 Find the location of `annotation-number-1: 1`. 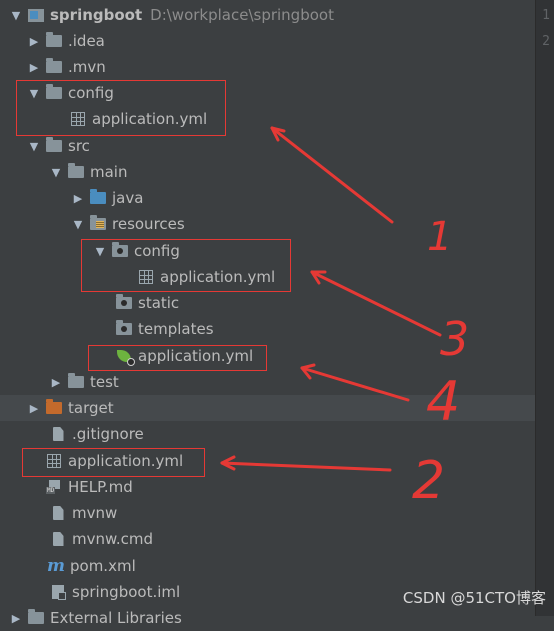

annotation-number-1: 1 is located at coordinates (439, 237).